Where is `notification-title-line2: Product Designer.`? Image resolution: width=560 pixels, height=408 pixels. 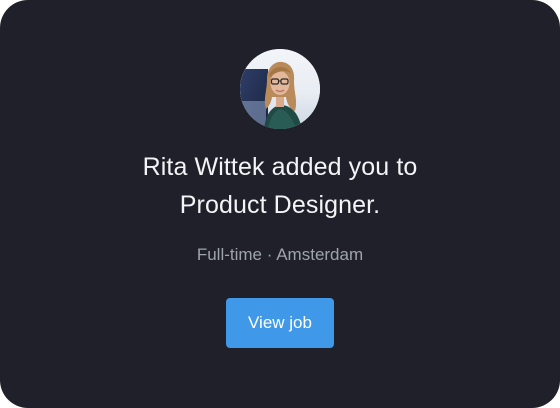 notification-title-line2: Product Designer. is located at coordinates (280, 205).